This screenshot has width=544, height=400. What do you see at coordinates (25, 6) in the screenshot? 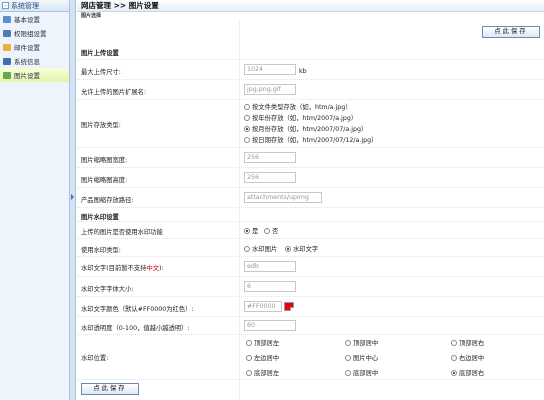
I see `sidebar-header-label: 系统管理` at bounding box center [25, 6].